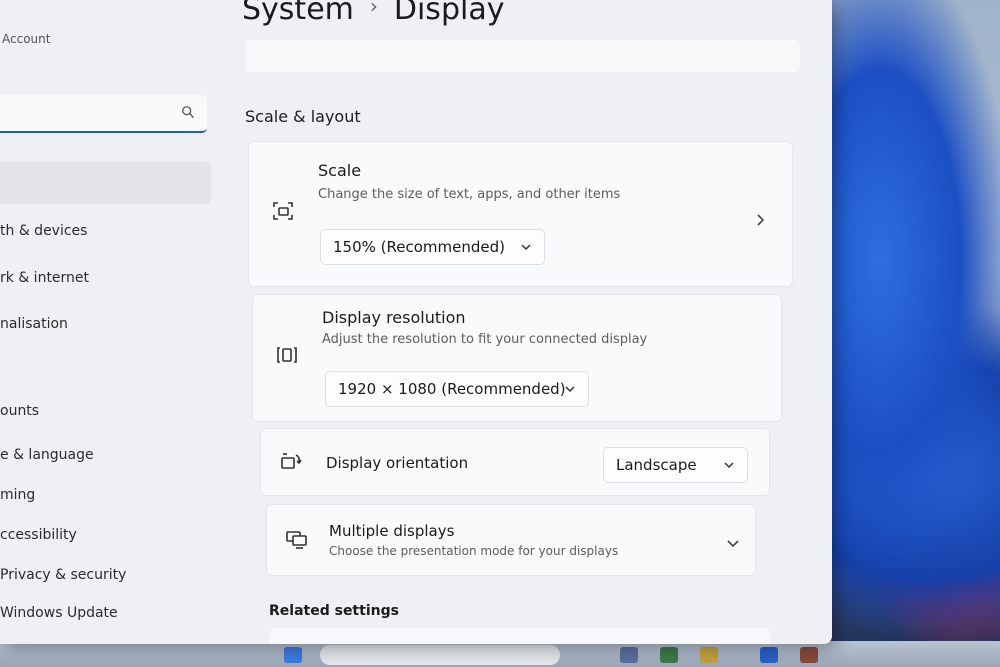 The image size is (1000, 667). I want to click on brightness-card, so click(522, 56).